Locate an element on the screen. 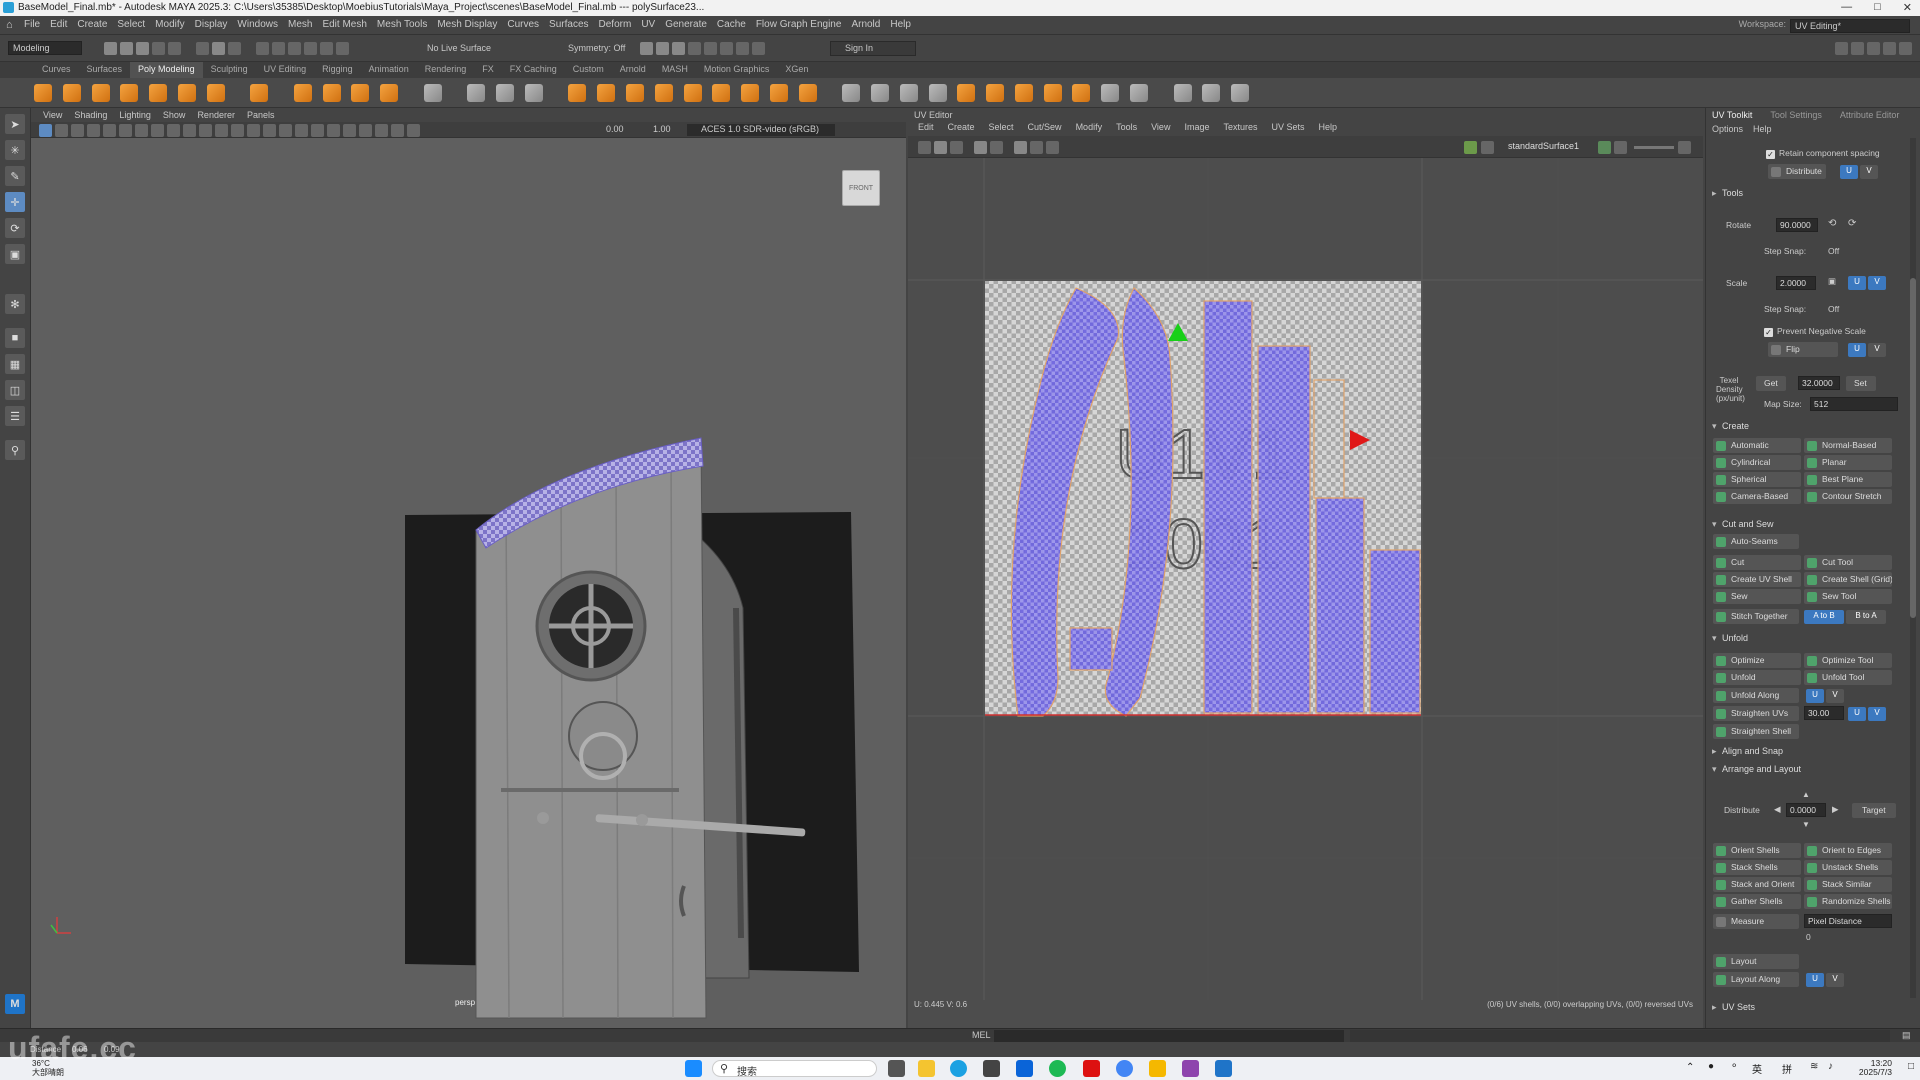 The height and width of the screenshot is (1080, 1920). exposure-field: 0.00 is located at coordinates (615, 129).